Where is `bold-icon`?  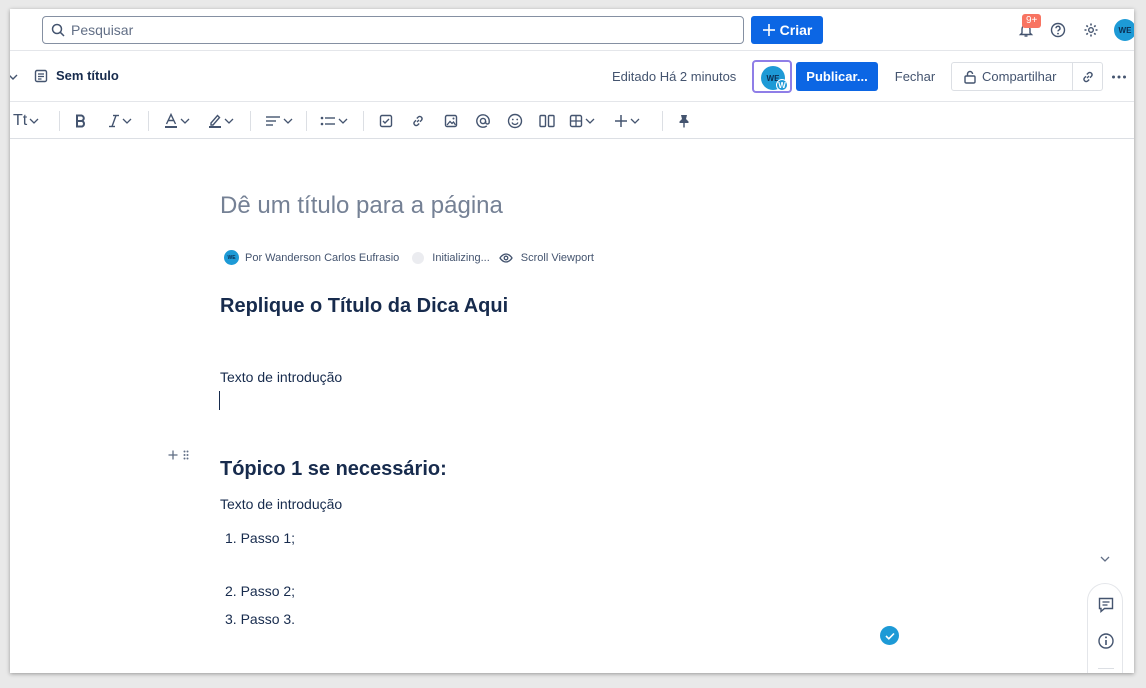 bold-icon is located at coordinates (80, 121).